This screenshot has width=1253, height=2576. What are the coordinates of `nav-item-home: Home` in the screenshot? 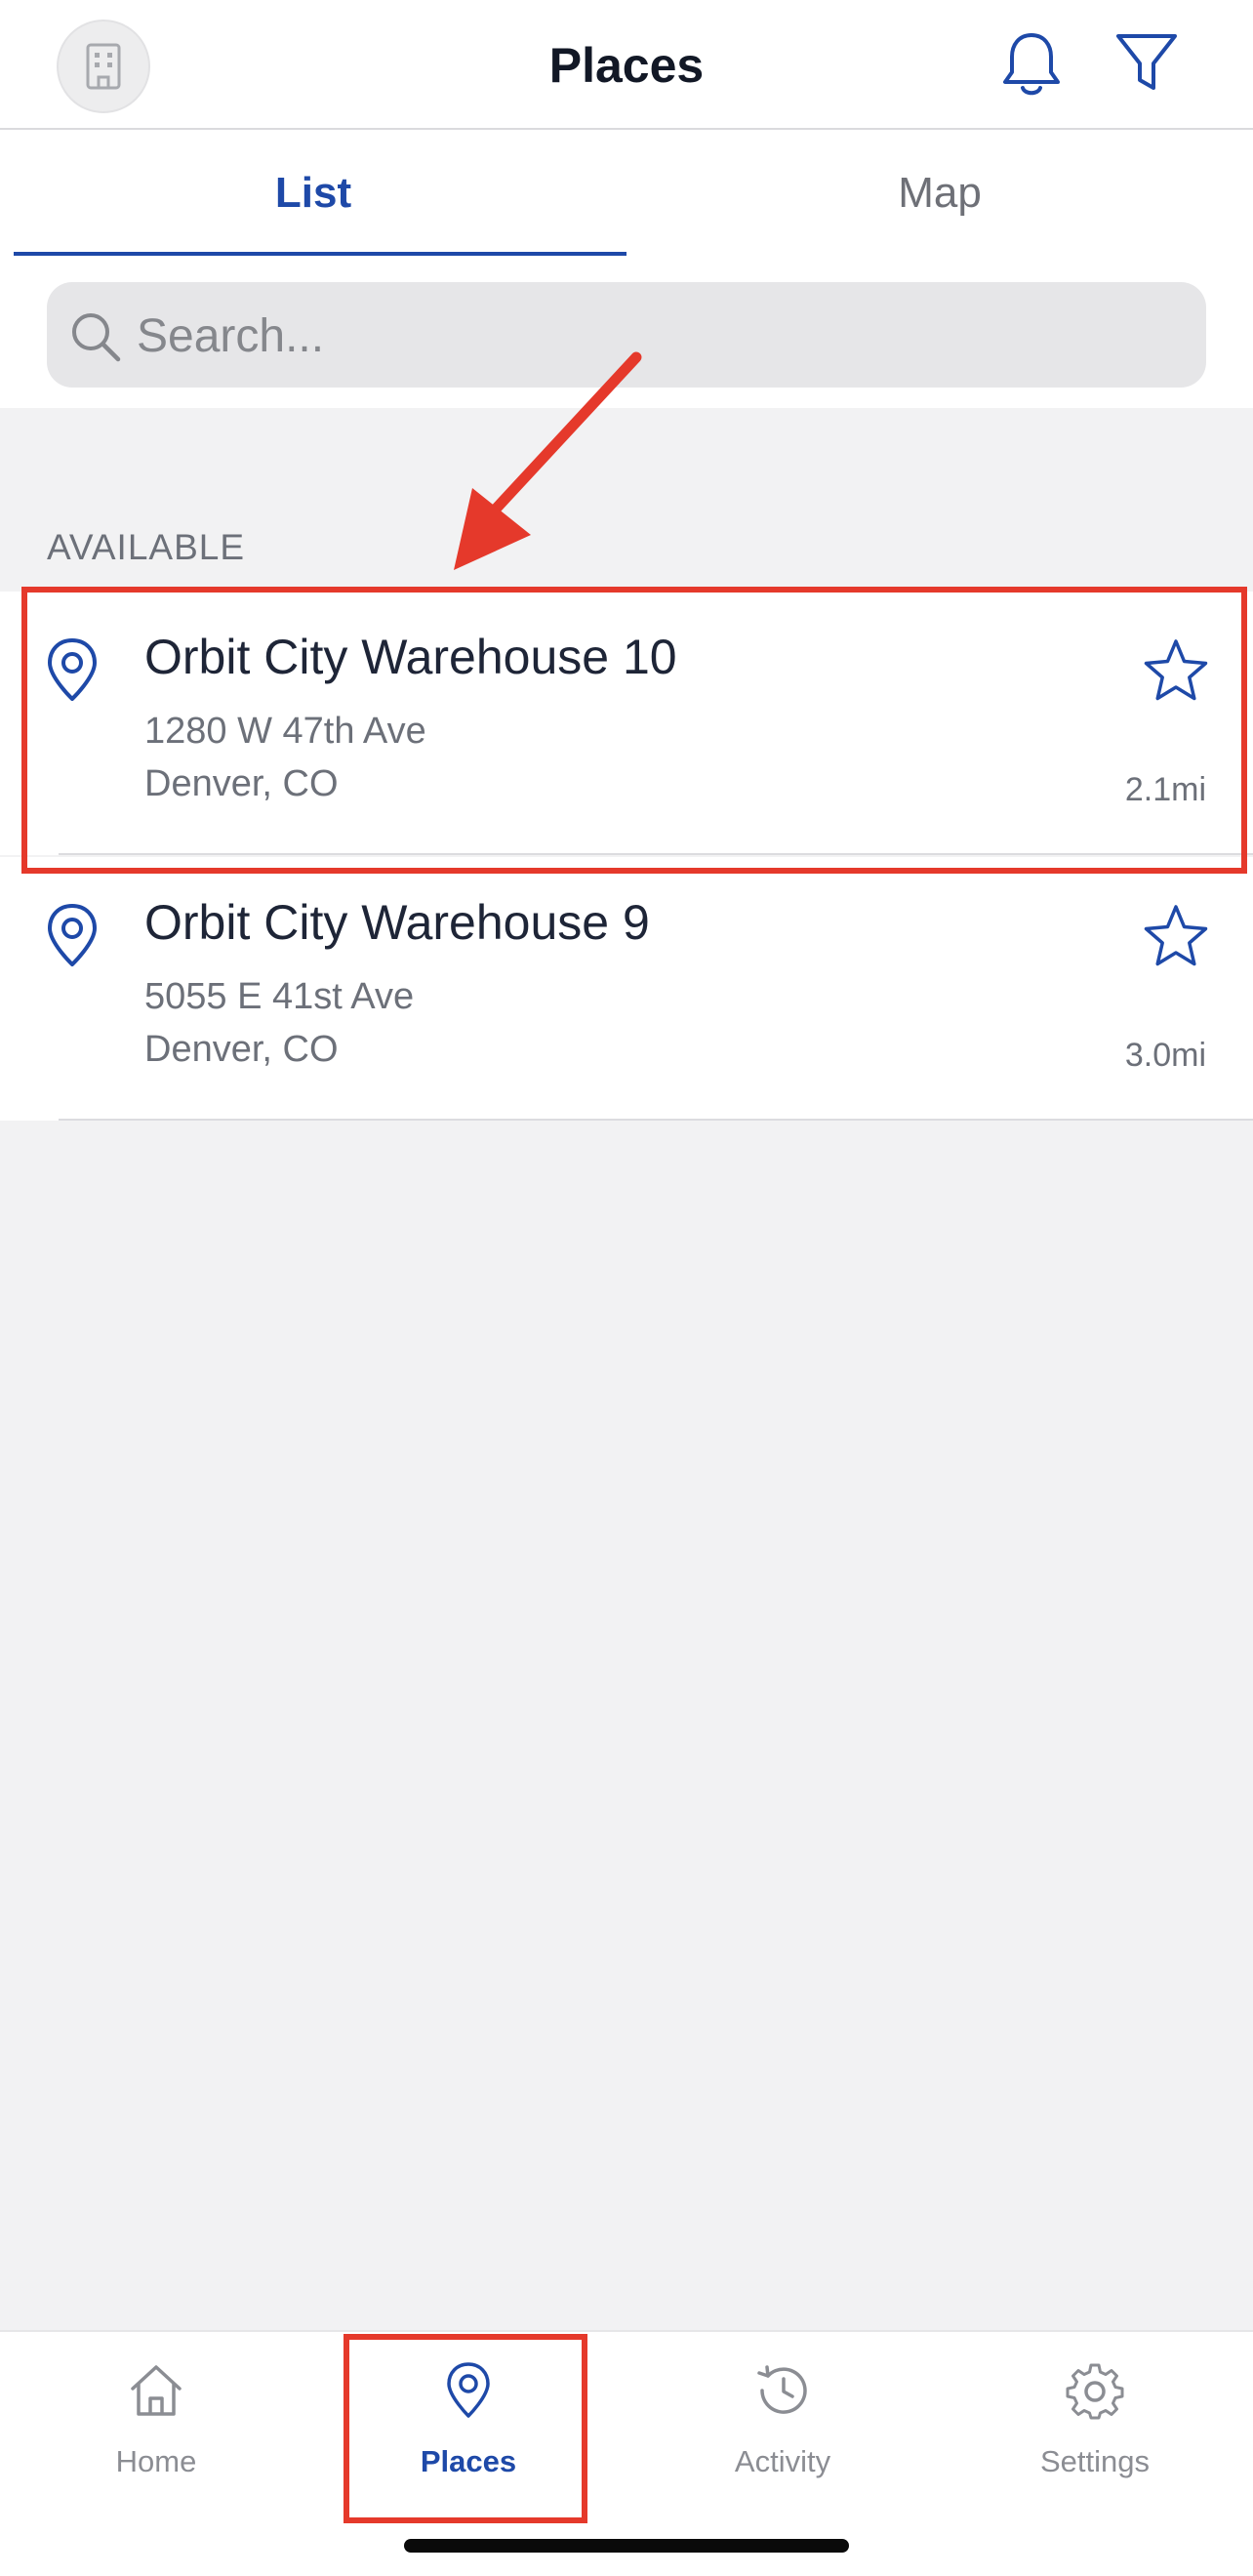 It's located at (156, 2429).